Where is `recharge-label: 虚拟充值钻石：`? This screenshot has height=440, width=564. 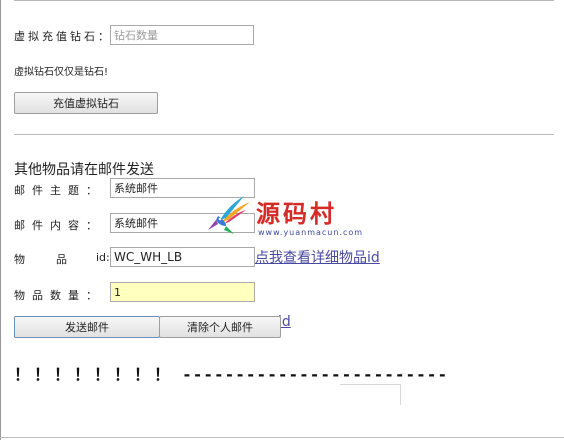
recharge-label: 虚拟充值钻石： is located at coordinates (63, 36).